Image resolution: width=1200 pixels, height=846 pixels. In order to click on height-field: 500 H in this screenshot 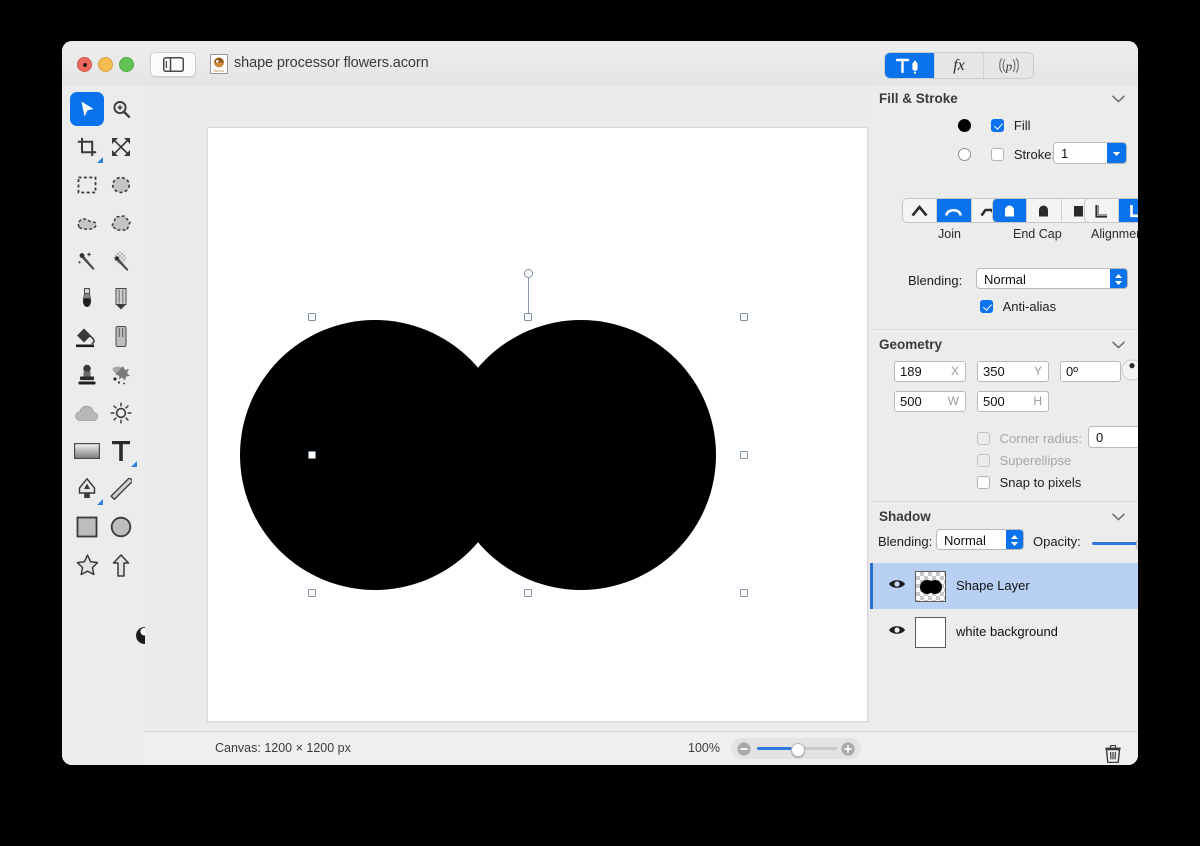, I will do `click(1013, 401)`.